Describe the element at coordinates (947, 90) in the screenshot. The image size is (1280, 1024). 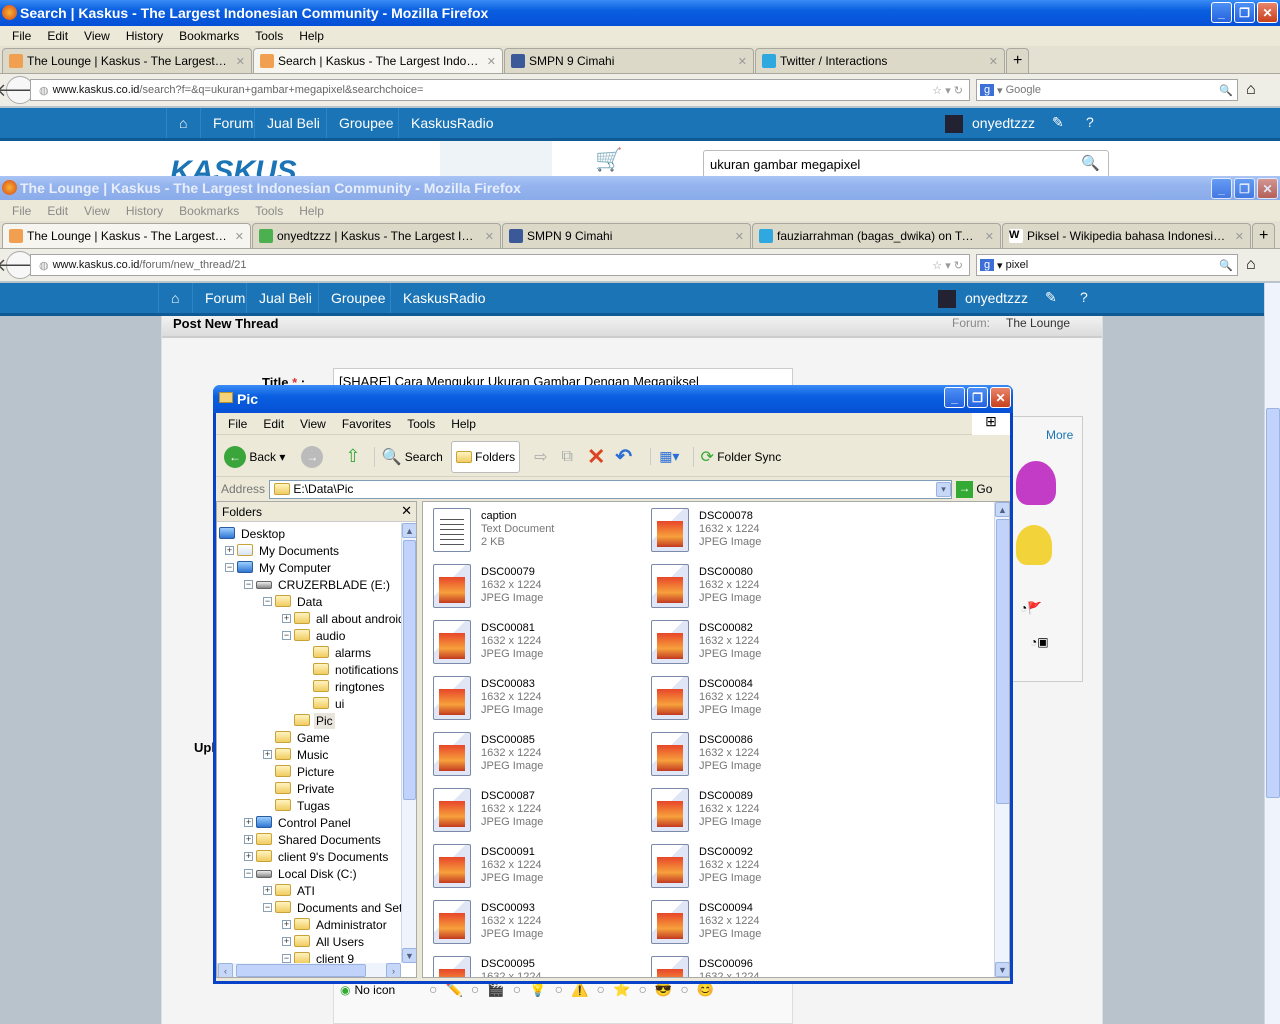
I see `bookmark-star-icon: ☆ ▾ ↻` at that location.